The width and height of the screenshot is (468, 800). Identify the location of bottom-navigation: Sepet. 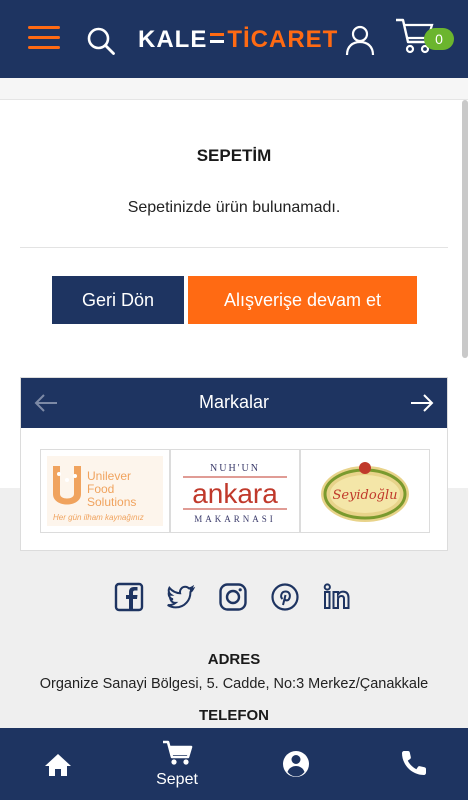
(234, 764).